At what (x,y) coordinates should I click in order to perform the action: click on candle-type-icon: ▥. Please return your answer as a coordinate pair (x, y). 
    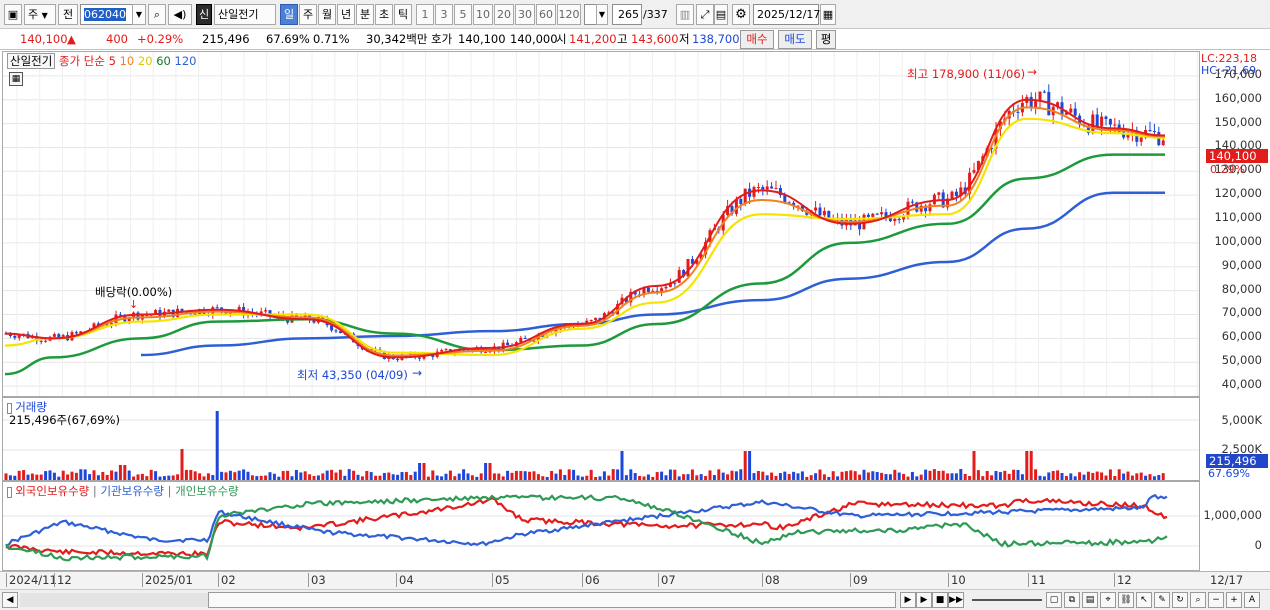
    Looking at the image, I should click on (685, 14).